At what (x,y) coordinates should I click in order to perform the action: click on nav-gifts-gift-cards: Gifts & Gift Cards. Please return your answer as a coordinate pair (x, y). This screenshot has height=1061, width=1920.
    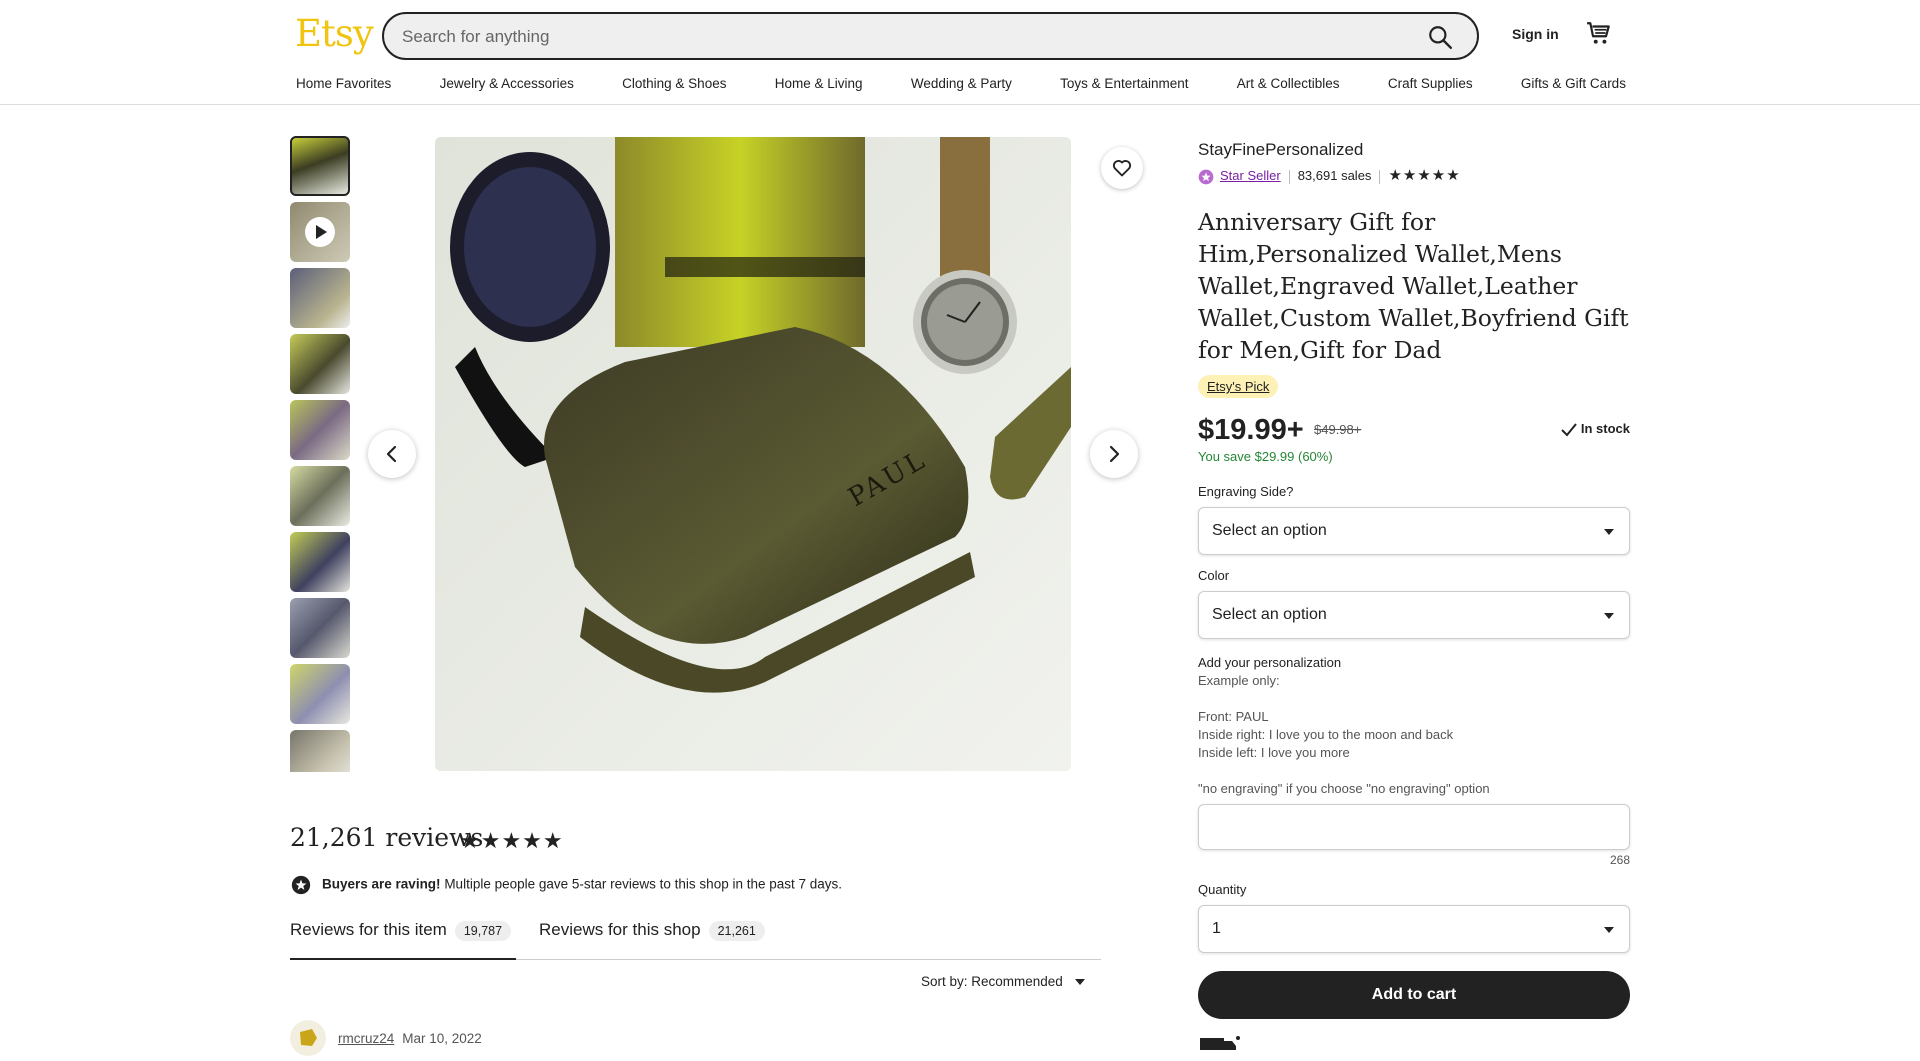
    Looking at the image, I should click on (1573, 86).